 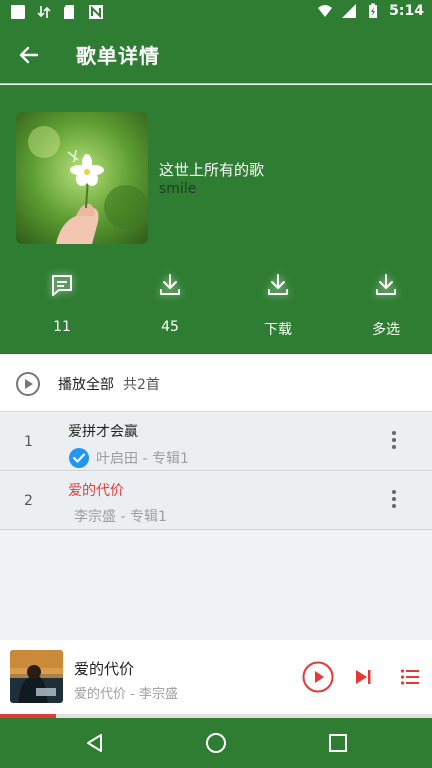 I want to click on song-index: 2, so click(x=28, y=501).